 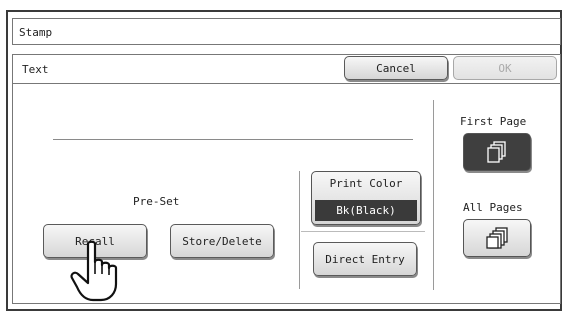 I want to click on color-divider, so click(x=299, y=230).